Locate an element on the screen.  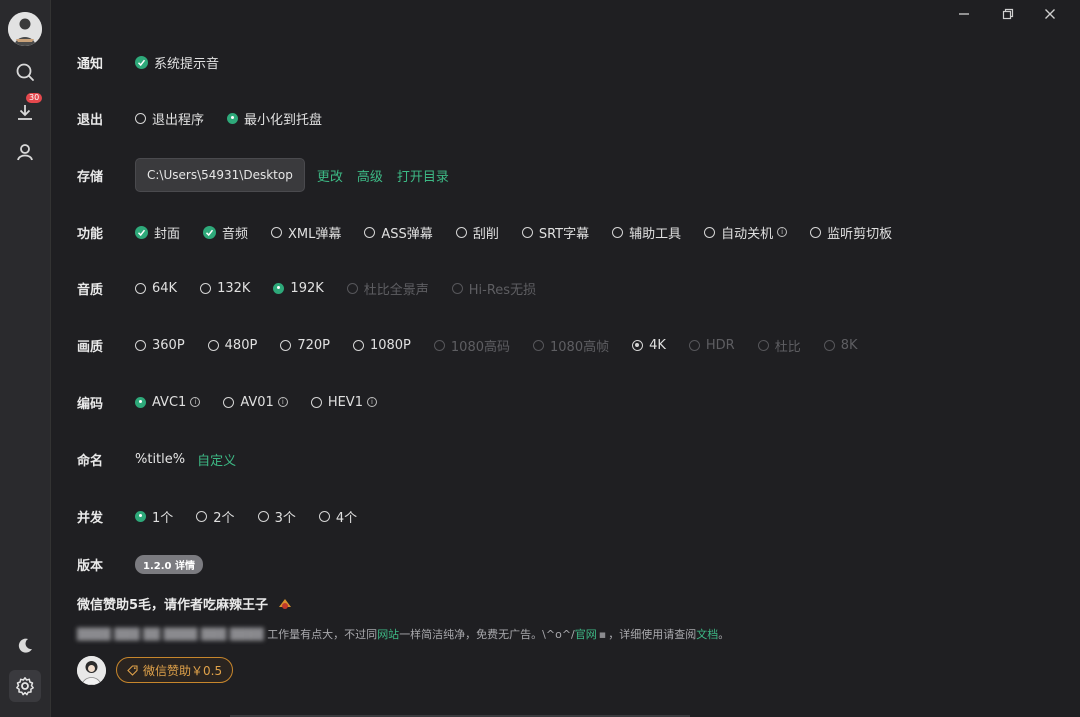
option-cover: 封面 is located at coordinates (157, 232).